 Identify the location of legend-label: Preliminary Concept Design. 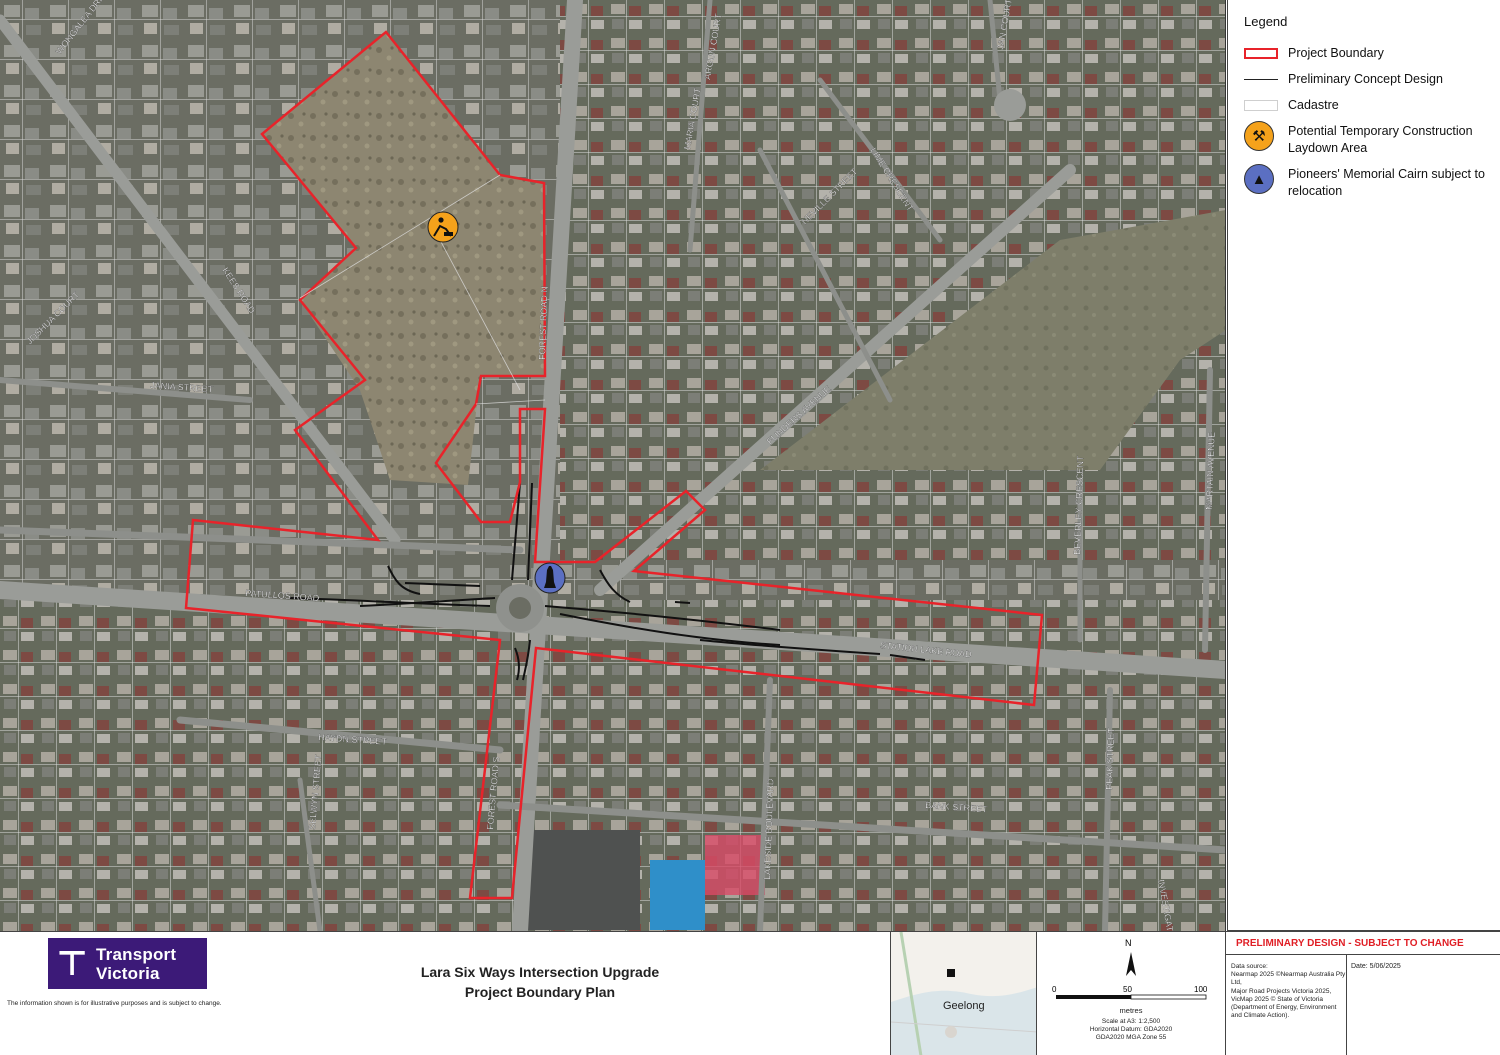
(1365, 79).